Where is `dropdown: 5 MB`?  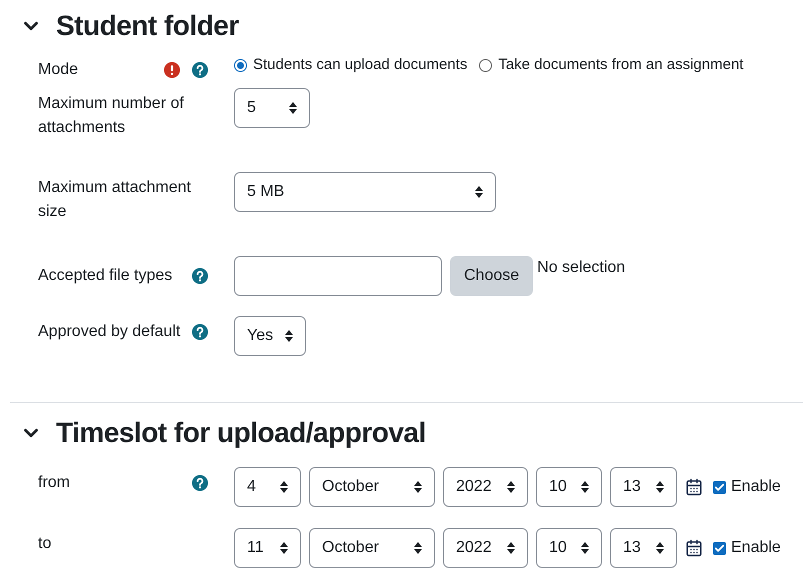 dropdown: 5 MB is located at coordinates (365, 192).